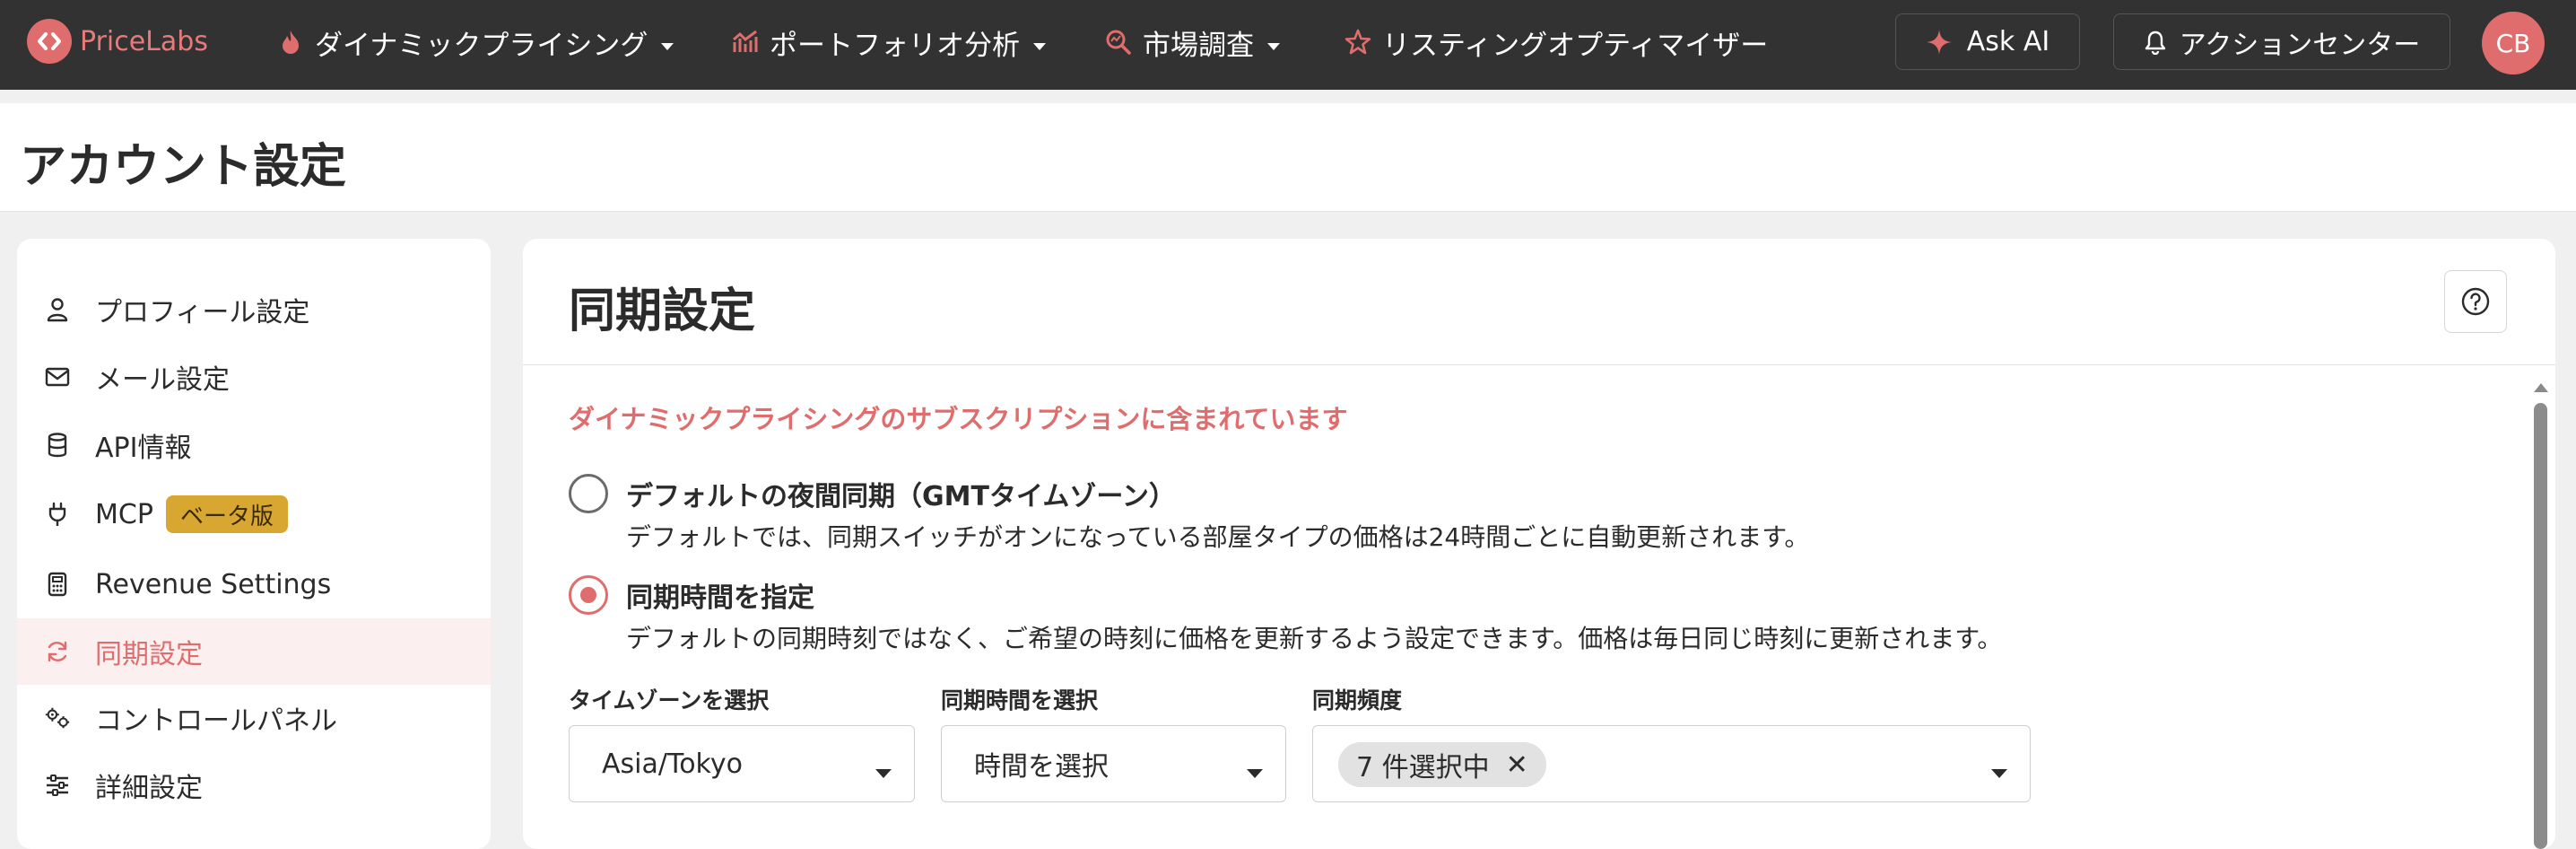  What do you see at coordinates (1198, 45) in the screenshot?
I see `nav-item-label: 市場調査` at bounding box center [1198, 45].